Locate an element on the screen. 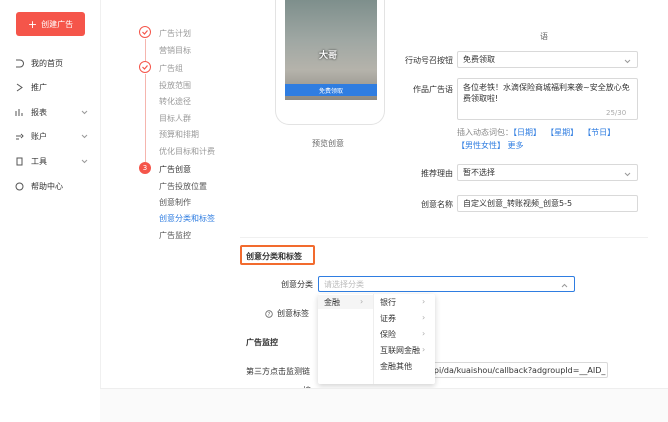 This screenshot has height=422, width=668. sidebar-item-promo: 推广 is located at coordinates (52, 87).